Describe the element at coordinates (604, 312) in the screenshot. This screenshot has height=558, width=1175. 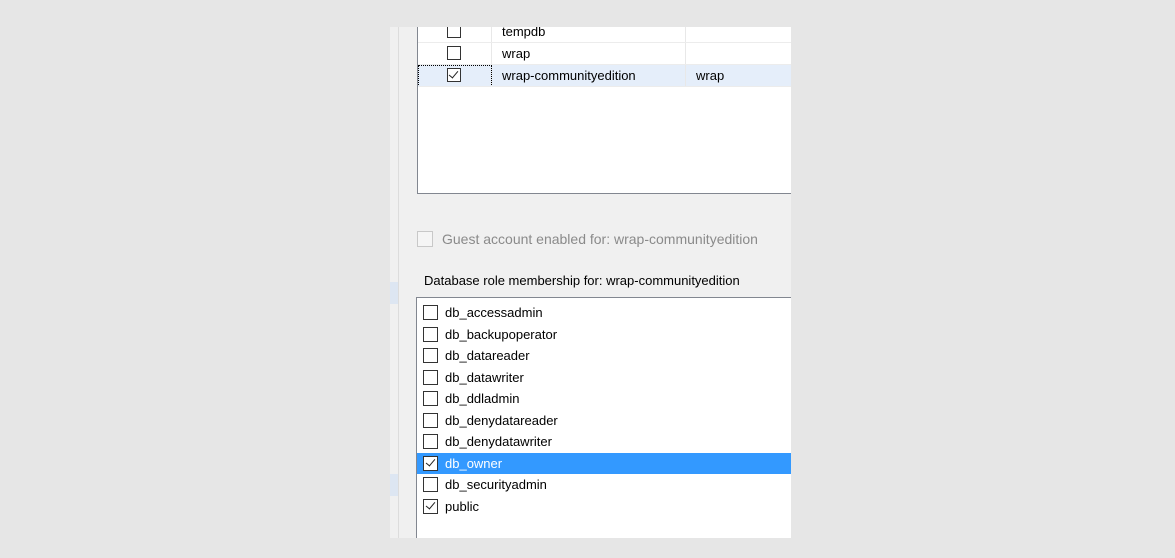
I see `role-item: db_accessadmin` at that location.